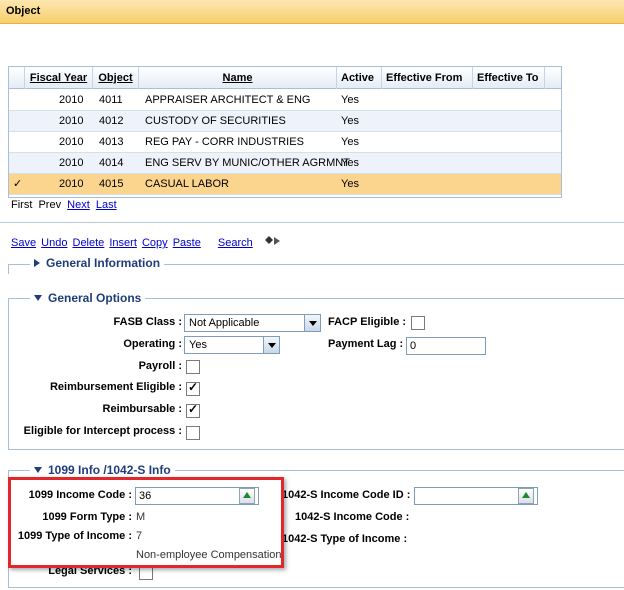 The image size is (624, 590). Describe the element at coordinates (146, 522) in the screenshot. I see `highlight-box` at that location.